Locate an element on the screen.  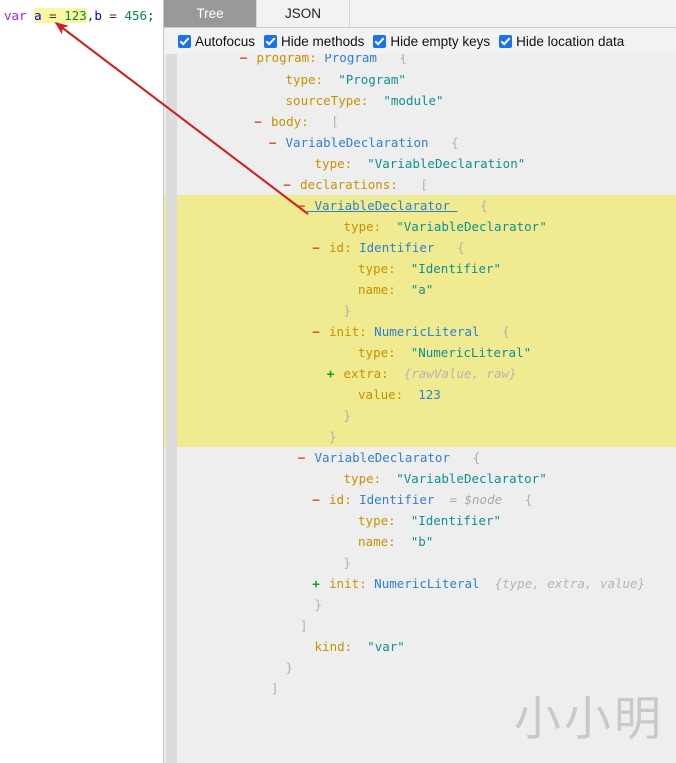
option-autofocus-label: Autofocus is located at coordinates (225, 41).